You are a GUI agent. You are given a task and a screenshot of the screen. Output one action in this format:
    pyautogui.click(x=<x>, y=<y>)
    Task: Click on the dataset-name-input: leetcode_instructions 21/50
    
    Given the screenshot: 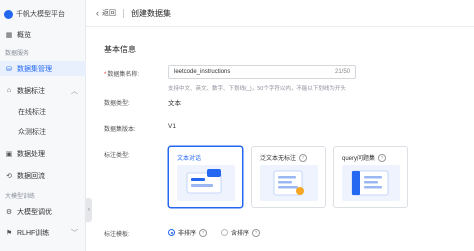 What is the action you would take?
    pyautogui.click(x=262, y=72)
    